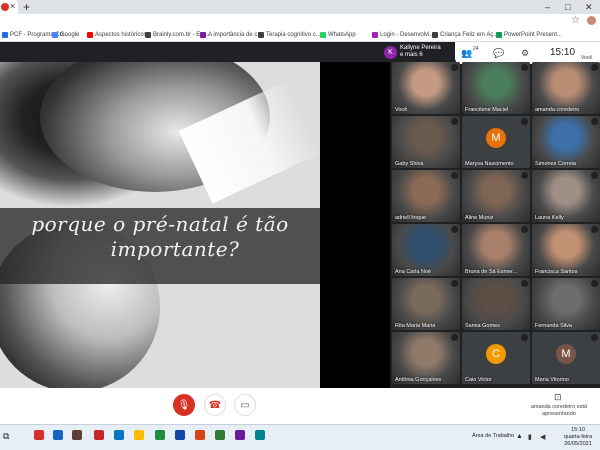  Describe the element at coordinates (415, 326) in the screenshot. I see `participant-name: Rita Maria Maria` at that location.